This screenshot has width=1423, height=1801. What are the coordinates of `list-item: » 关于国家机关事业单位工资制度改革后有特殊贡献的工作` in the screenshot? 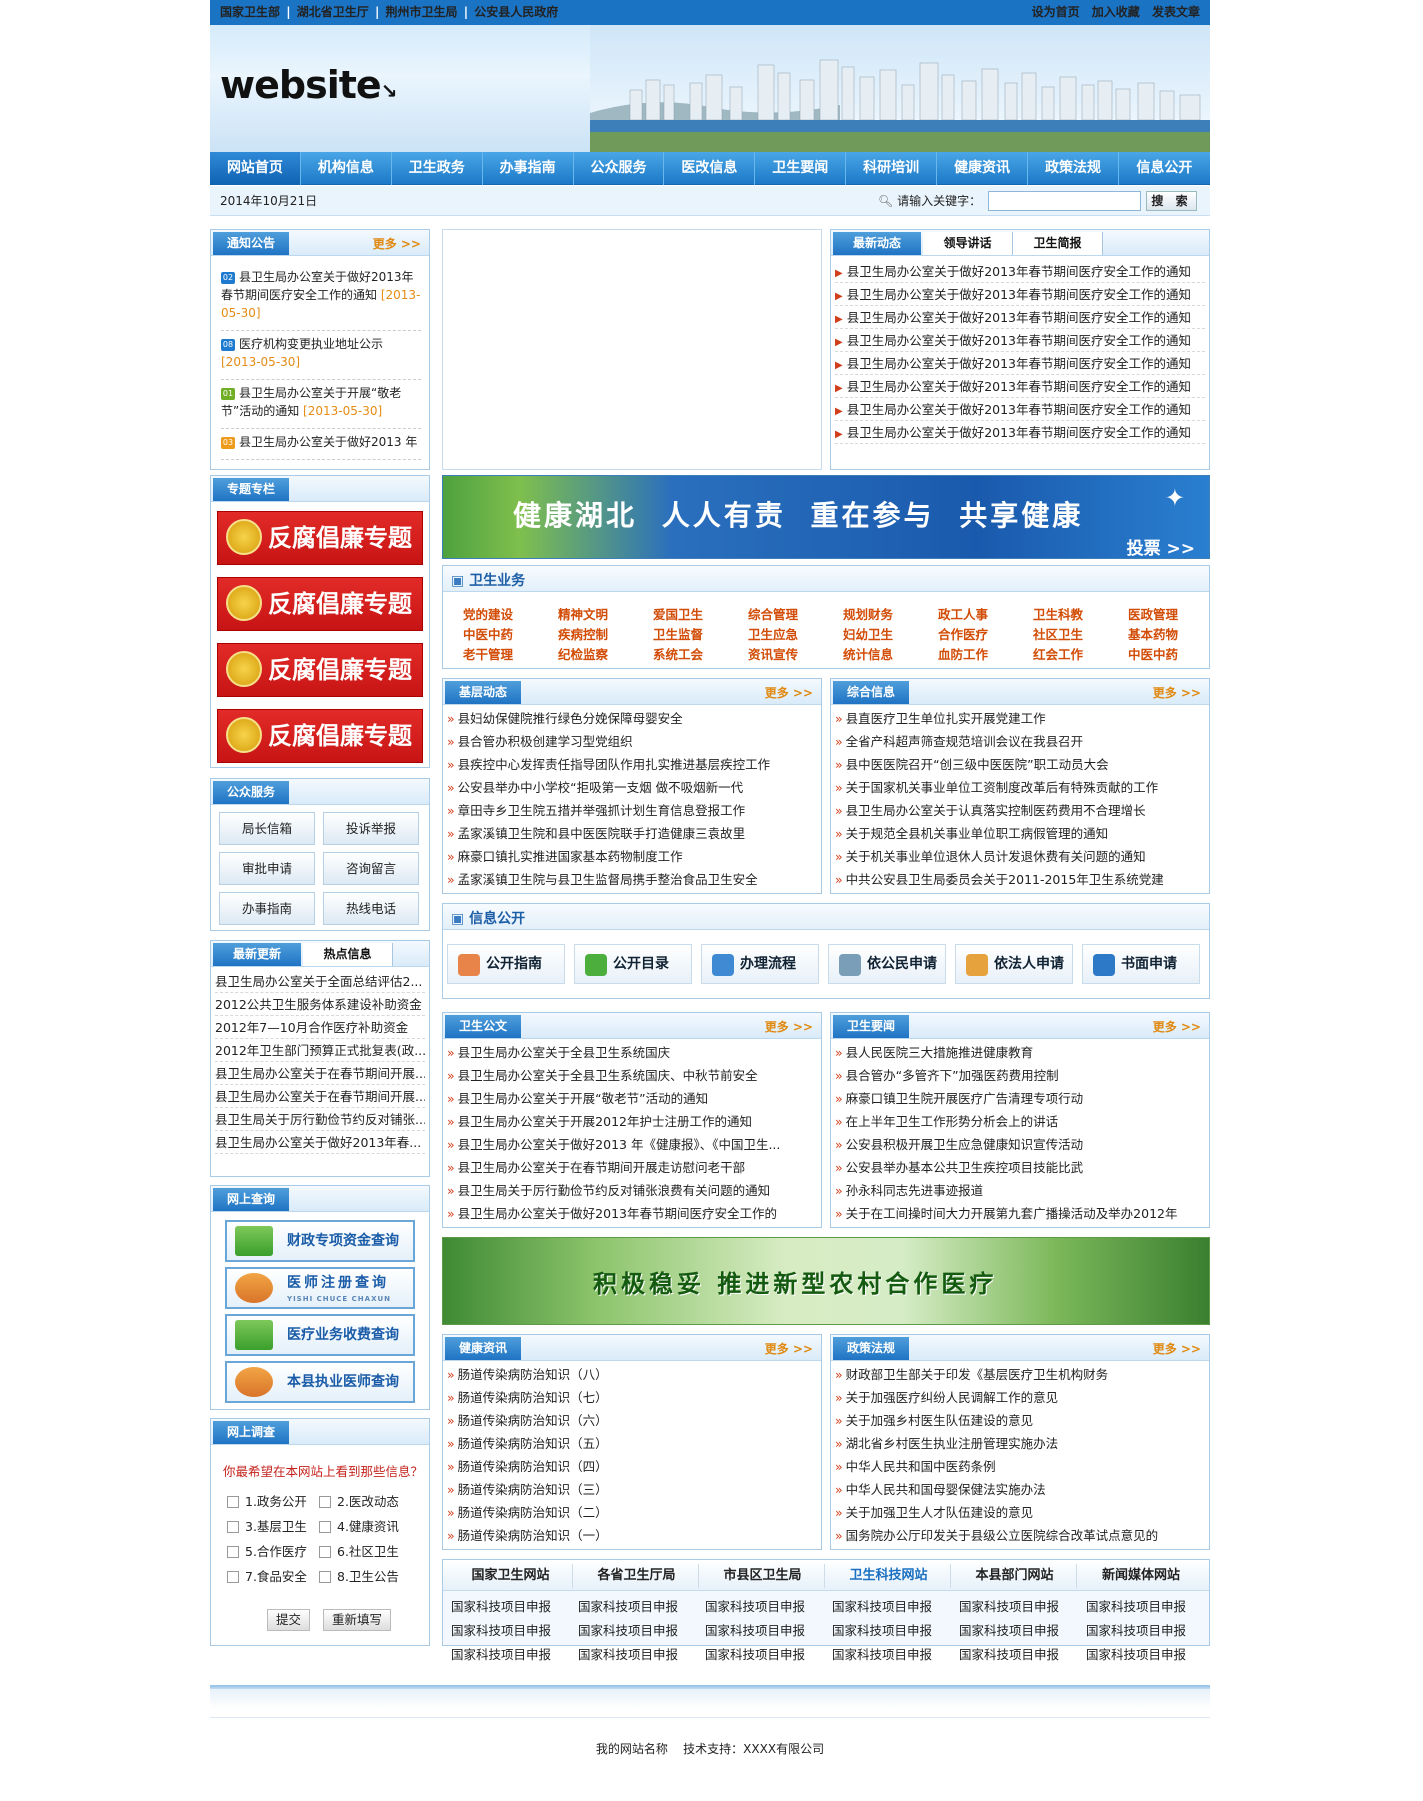 It's located at (1020, 787).